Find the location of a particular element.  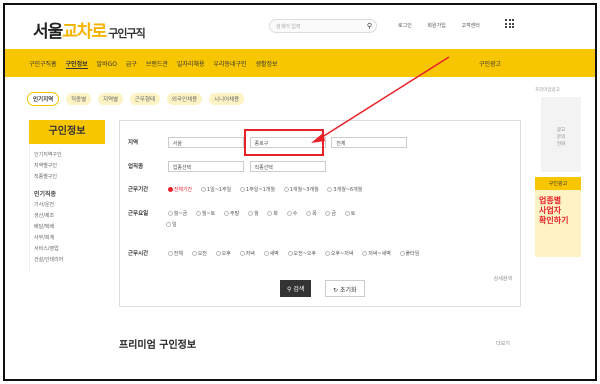

ad-label: 프리미엄광고 is located at coordinates (547, 90).